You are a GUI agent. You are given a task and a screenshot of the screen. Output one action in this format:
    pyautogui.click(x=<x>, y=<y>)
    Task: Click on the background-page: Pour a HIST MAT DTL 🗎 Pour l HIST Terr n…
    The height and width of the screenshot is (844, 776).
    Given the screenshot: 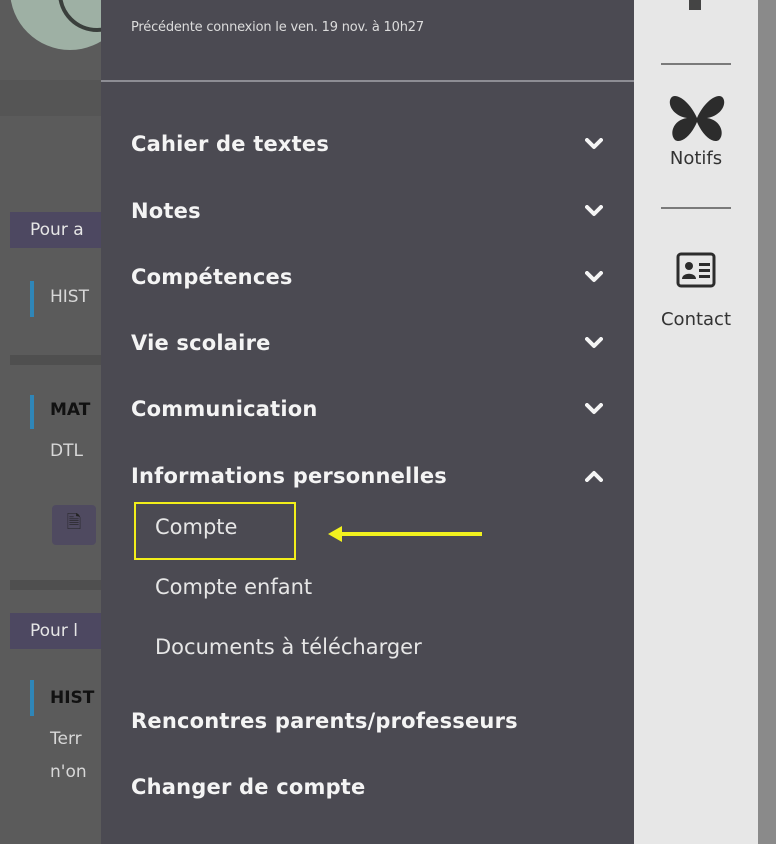 What is the action you would take?
    pyautogui.click(x=50, y=422)
    